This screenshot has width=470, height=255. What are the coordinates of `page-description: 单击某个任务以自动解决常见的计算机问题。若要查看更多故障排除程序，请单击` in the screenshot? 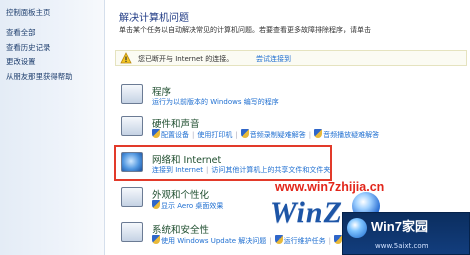 It's located at (245, 30).